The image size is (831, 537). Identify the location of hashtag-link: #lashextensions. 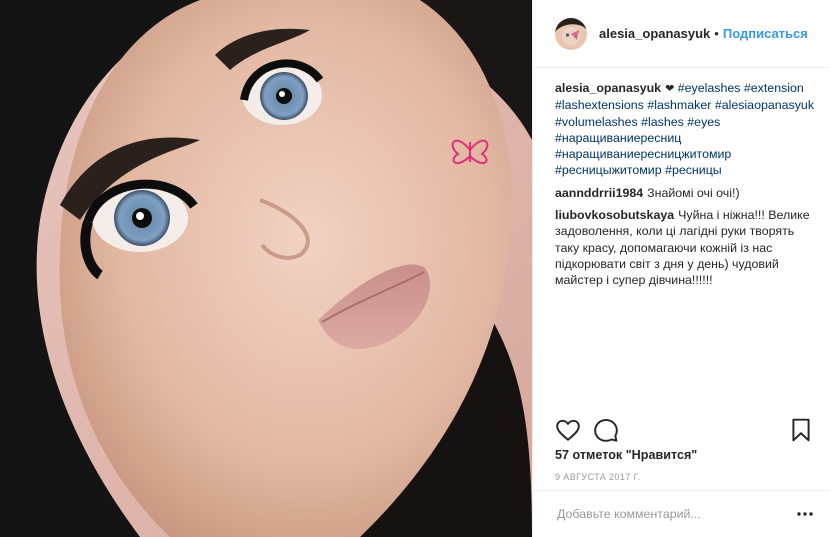
(599, 105).